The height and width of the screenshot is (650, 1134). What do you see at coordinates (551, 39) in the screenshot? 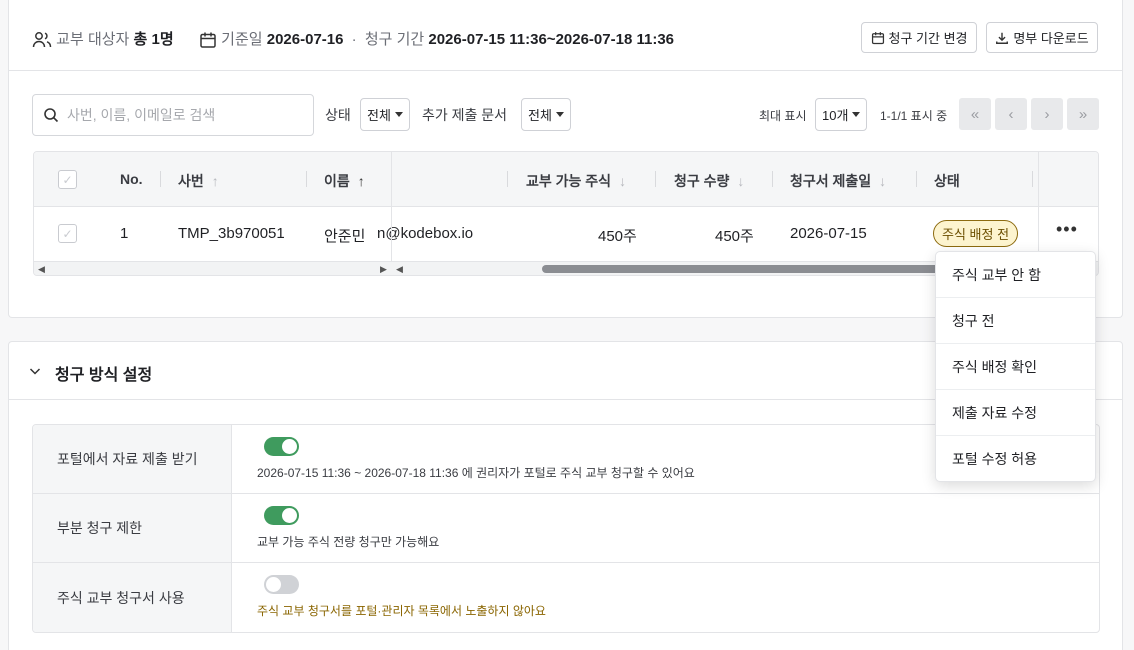
I see `period-value: 2026-07-15 11:36~2026-07-18 11:36` at bounding box center [551, 39].